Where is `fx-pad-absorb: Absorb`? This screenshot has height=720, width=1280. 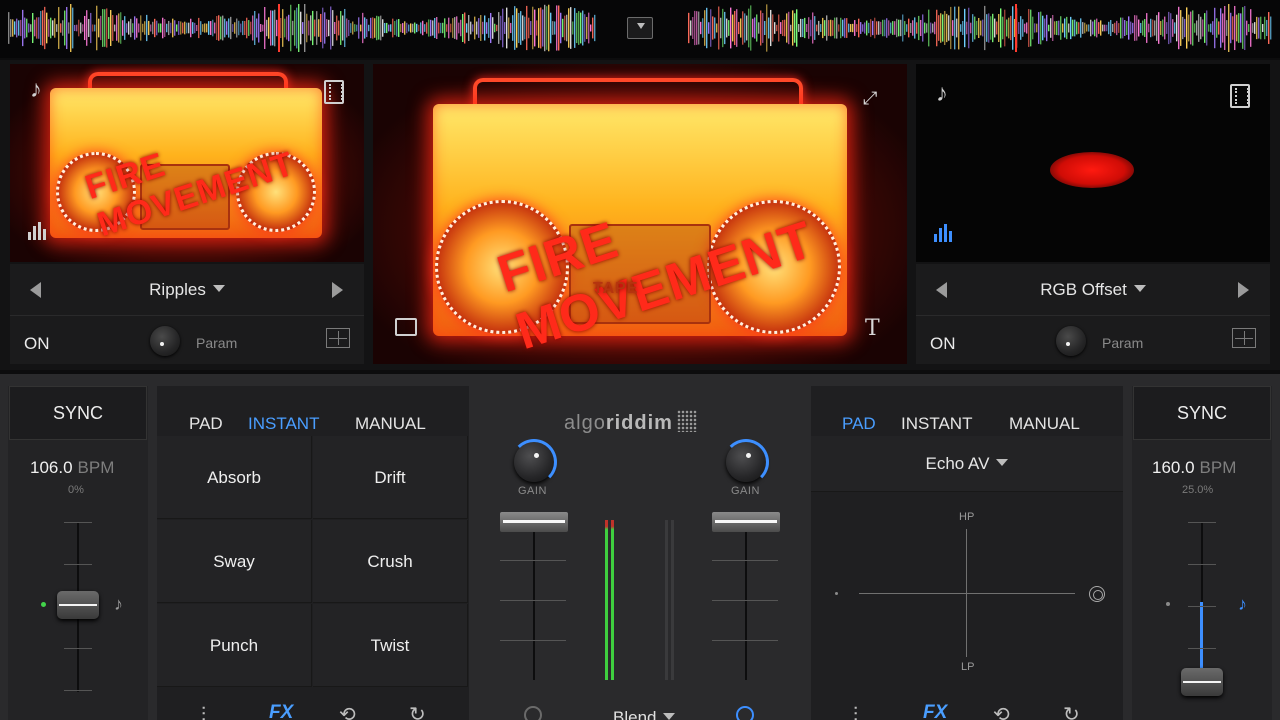
fx-pad-absorb: Absorb is located at coordinates (234, 477).